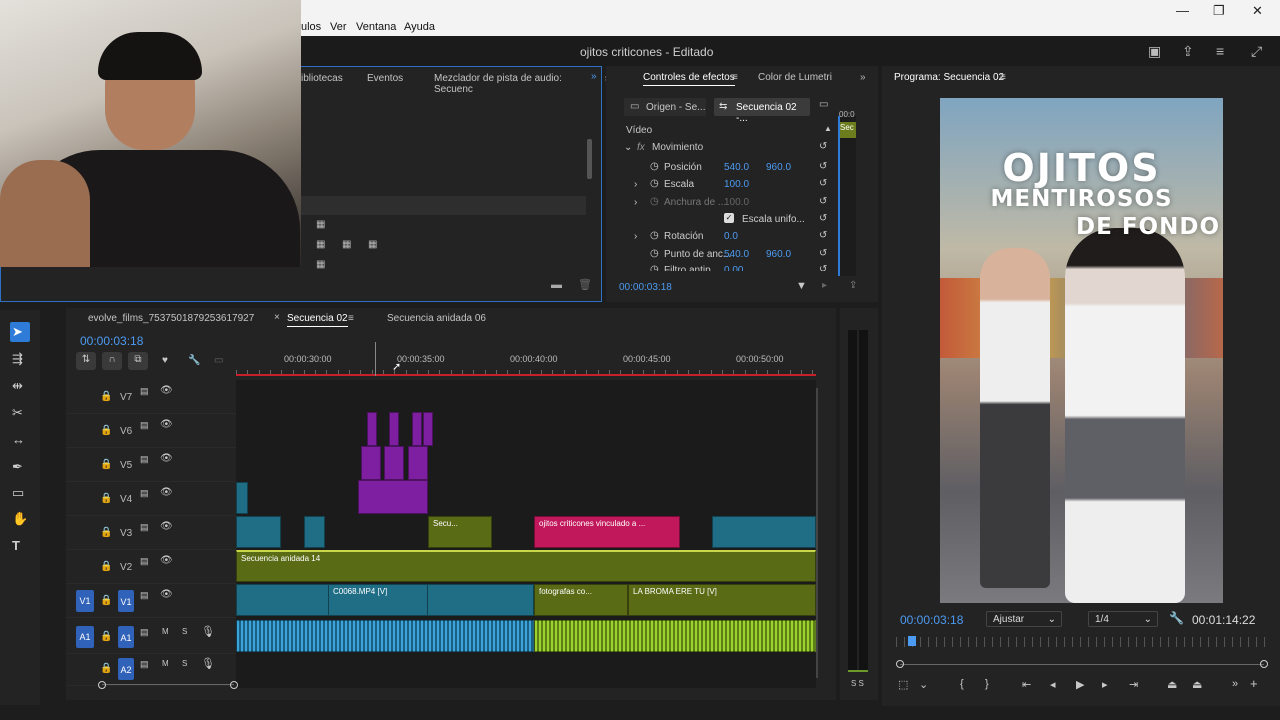 Image resolution: width=1280 pixels, height=720 pixels. What do you see at coordinates (151, 397) in the screenshot?
I see `track-header-v7: 🔒 V7 ▤ 👁` at bounding box center [151, 397].